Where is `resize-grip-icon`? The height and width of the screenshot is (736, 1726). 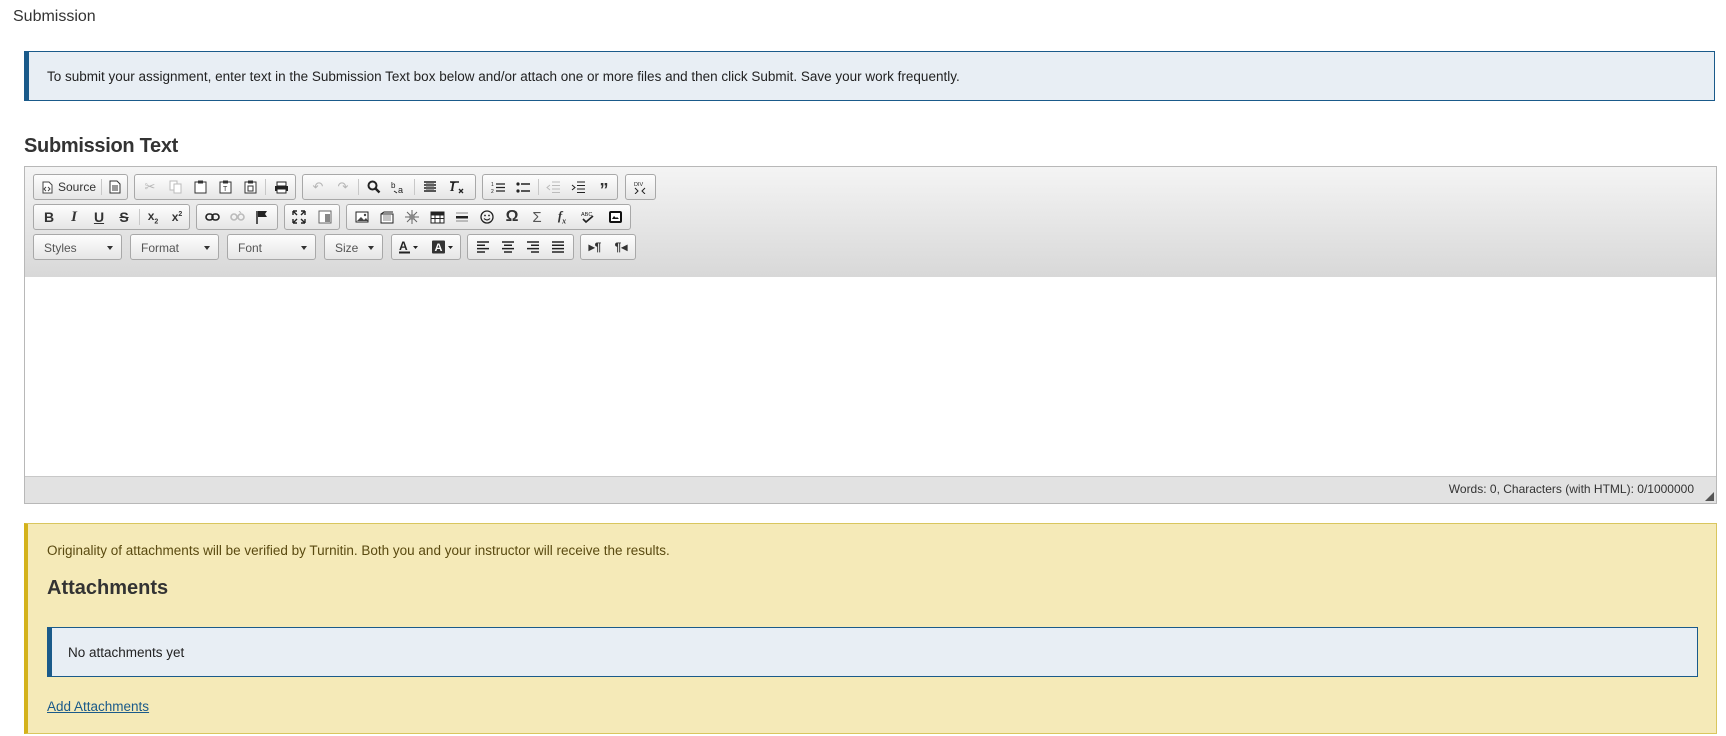 resize-grip-icon is located at coordinates (1709, 496).